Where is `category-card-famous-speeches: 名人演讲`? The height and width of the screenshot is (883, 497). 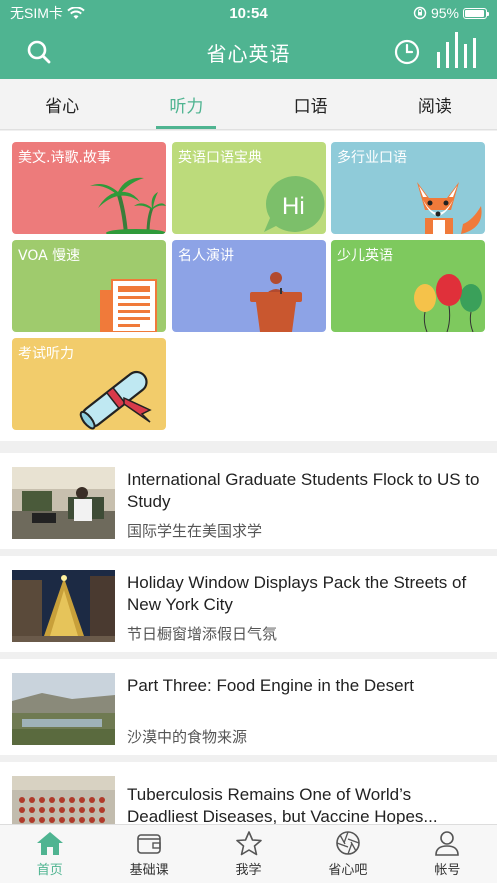
category-card-famous-speeches: 名人演讲 is located at coordinates (249, 286).